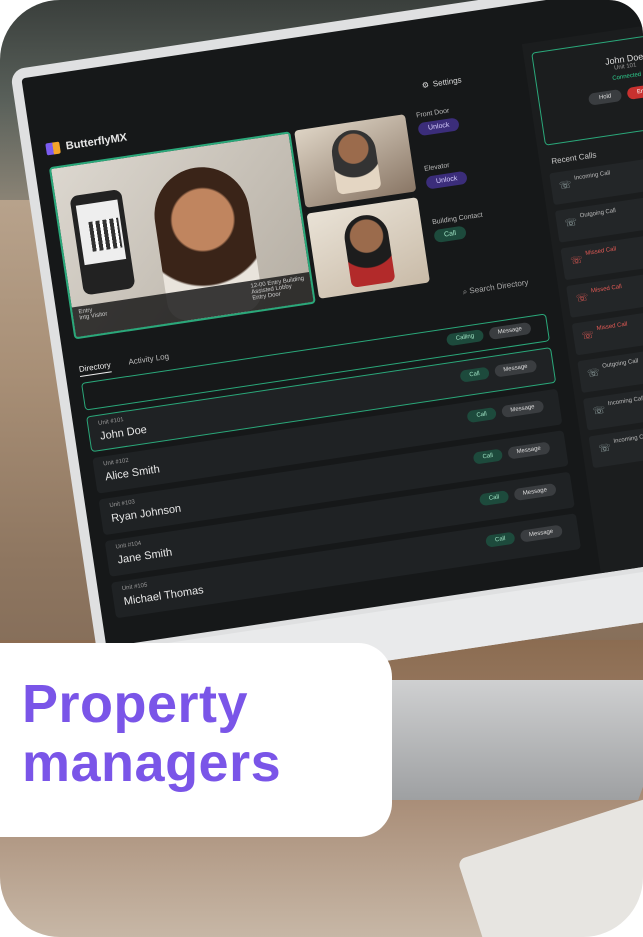 Image resolution: width=643 pixels, height=937 pixels. Describe the element at coordinates (605, 97) in the screenshot. I see `hold-button: Hold` at that location.